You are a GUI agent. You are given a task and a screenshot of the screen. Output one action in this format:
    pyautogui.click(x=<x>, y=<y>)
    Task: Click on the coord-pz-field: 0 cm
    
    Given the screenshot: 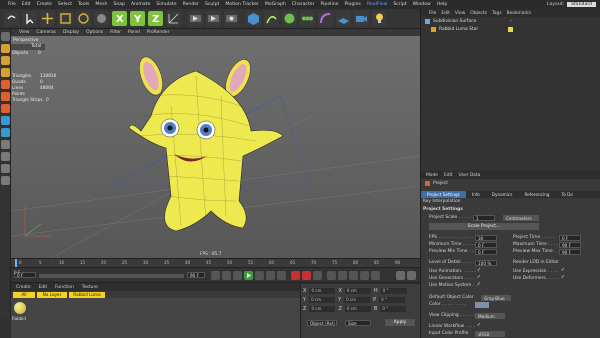 What is the action you would take?
    pyautogui.click(x=322, y=309)
    